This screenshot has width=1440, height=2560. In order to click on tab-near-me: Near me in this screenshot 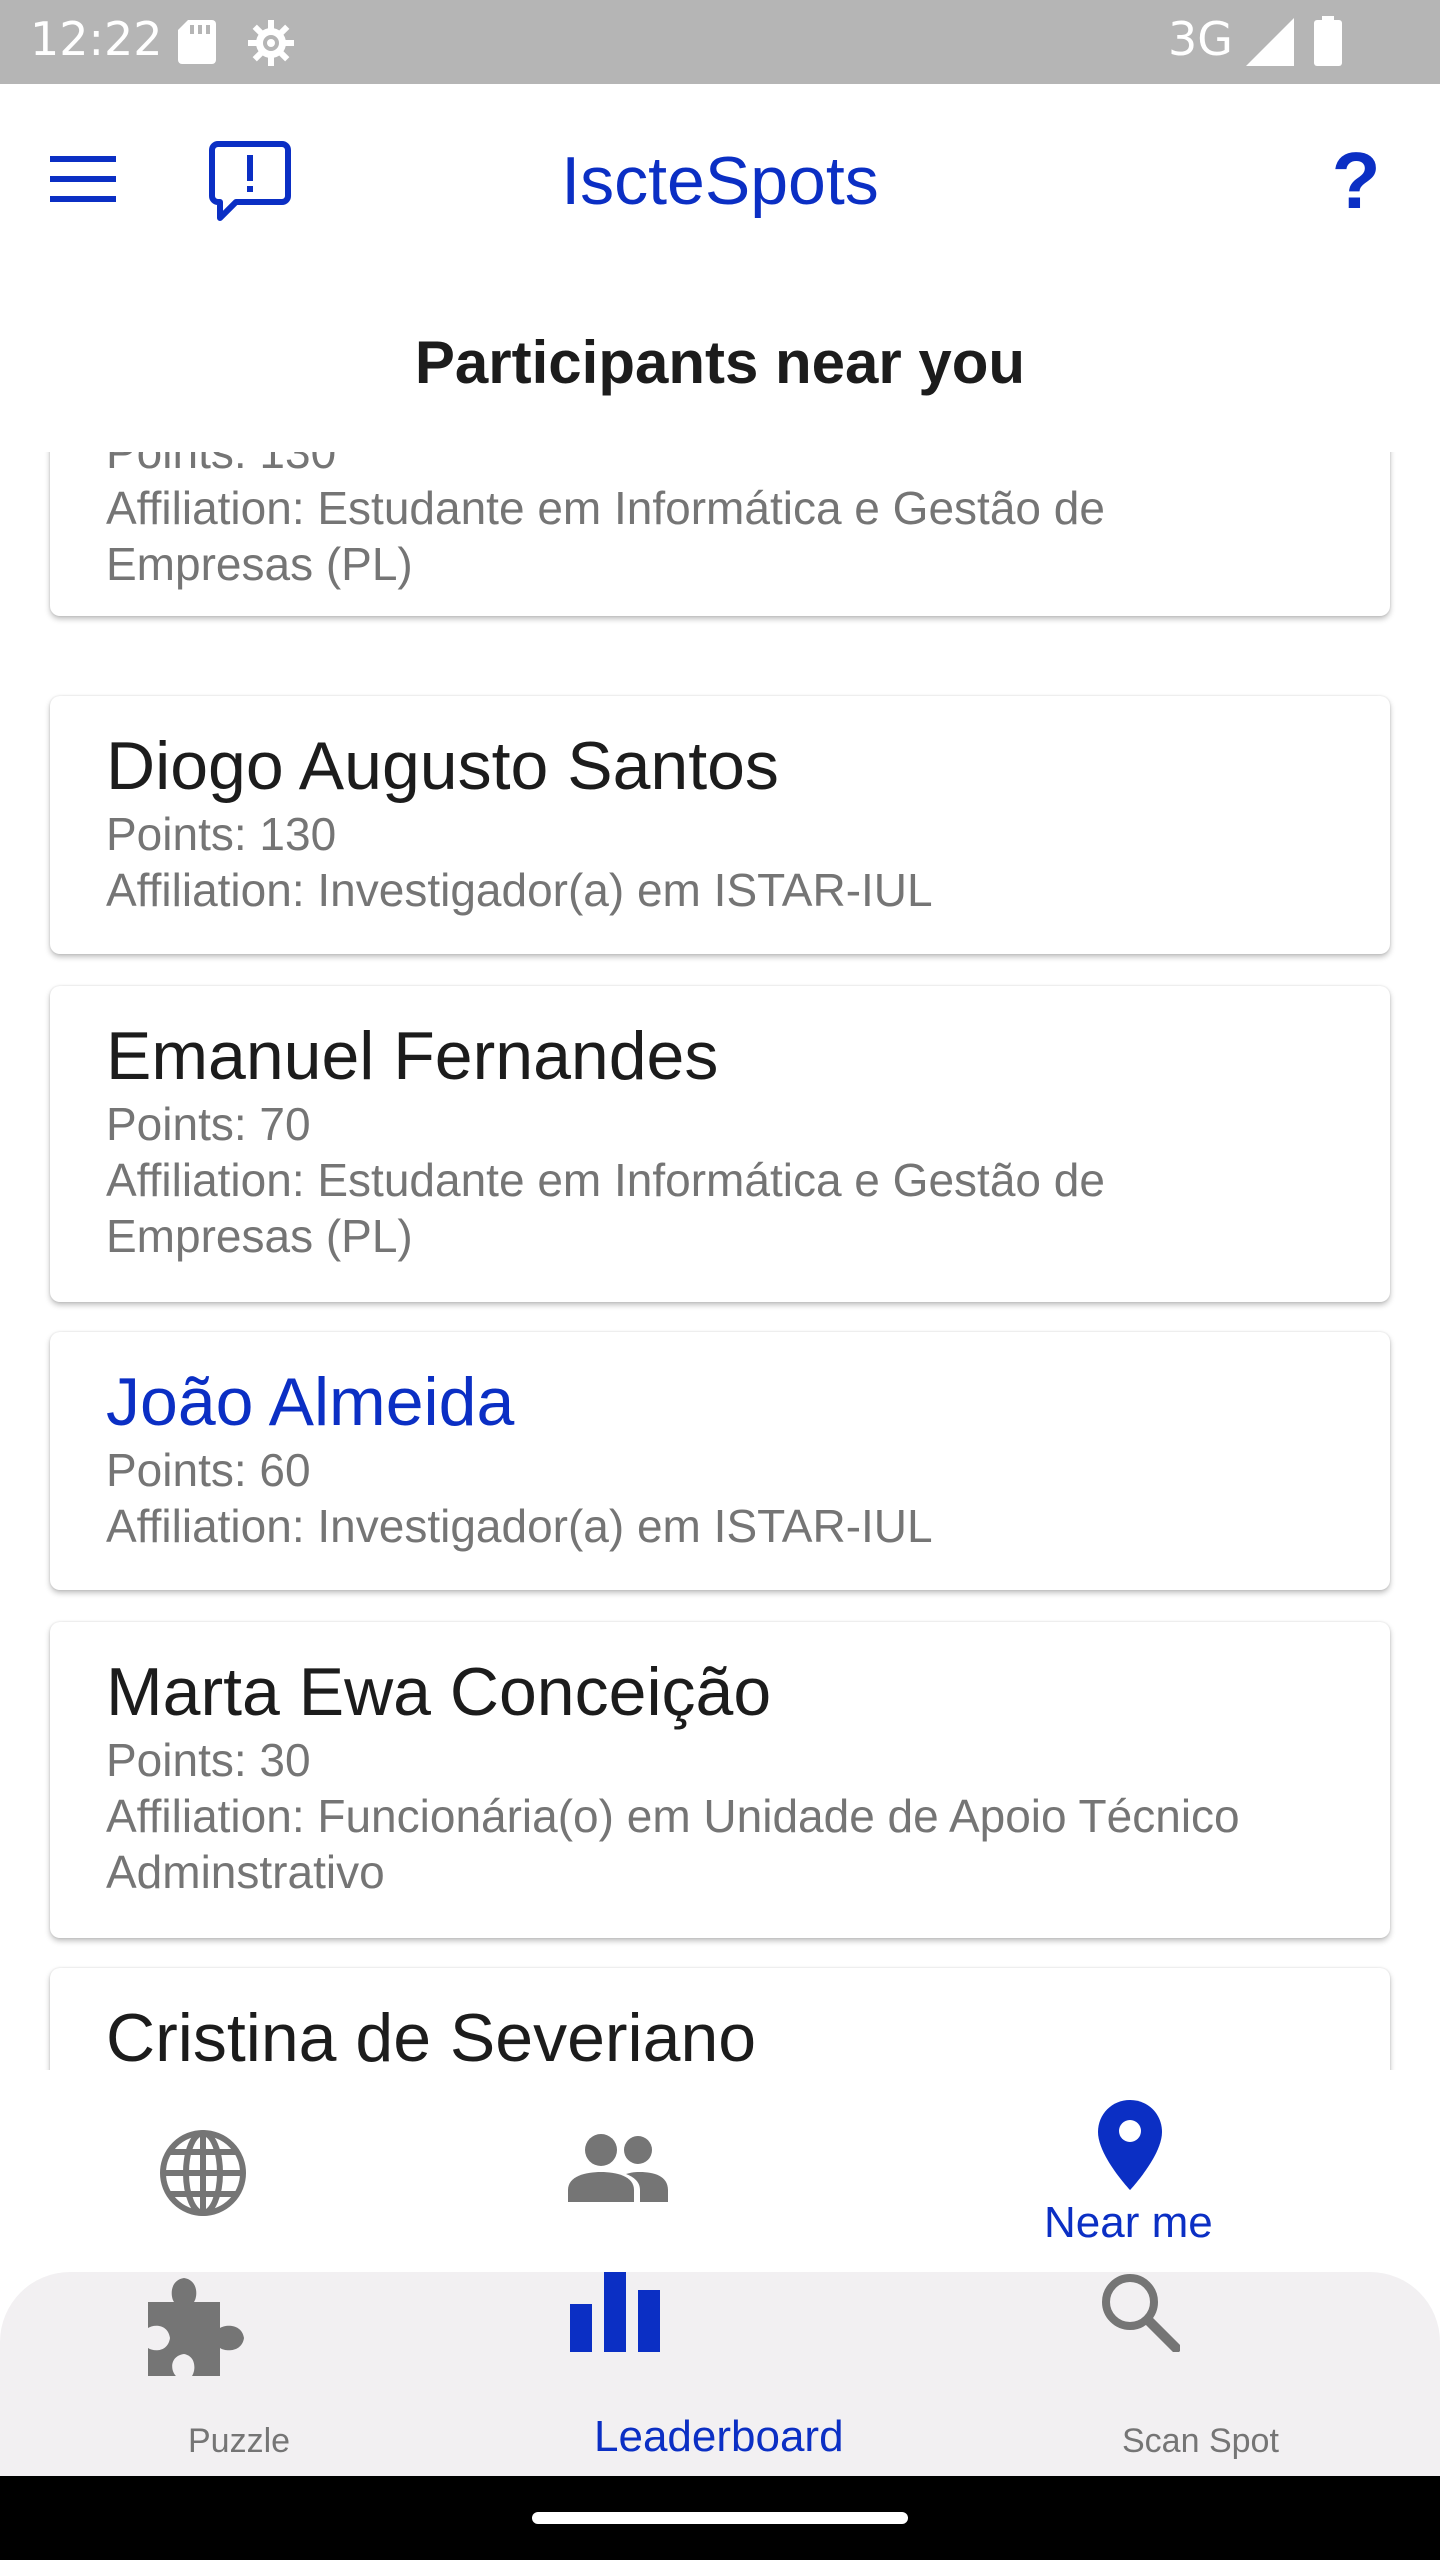, I will do `click(1130, 2170)`.